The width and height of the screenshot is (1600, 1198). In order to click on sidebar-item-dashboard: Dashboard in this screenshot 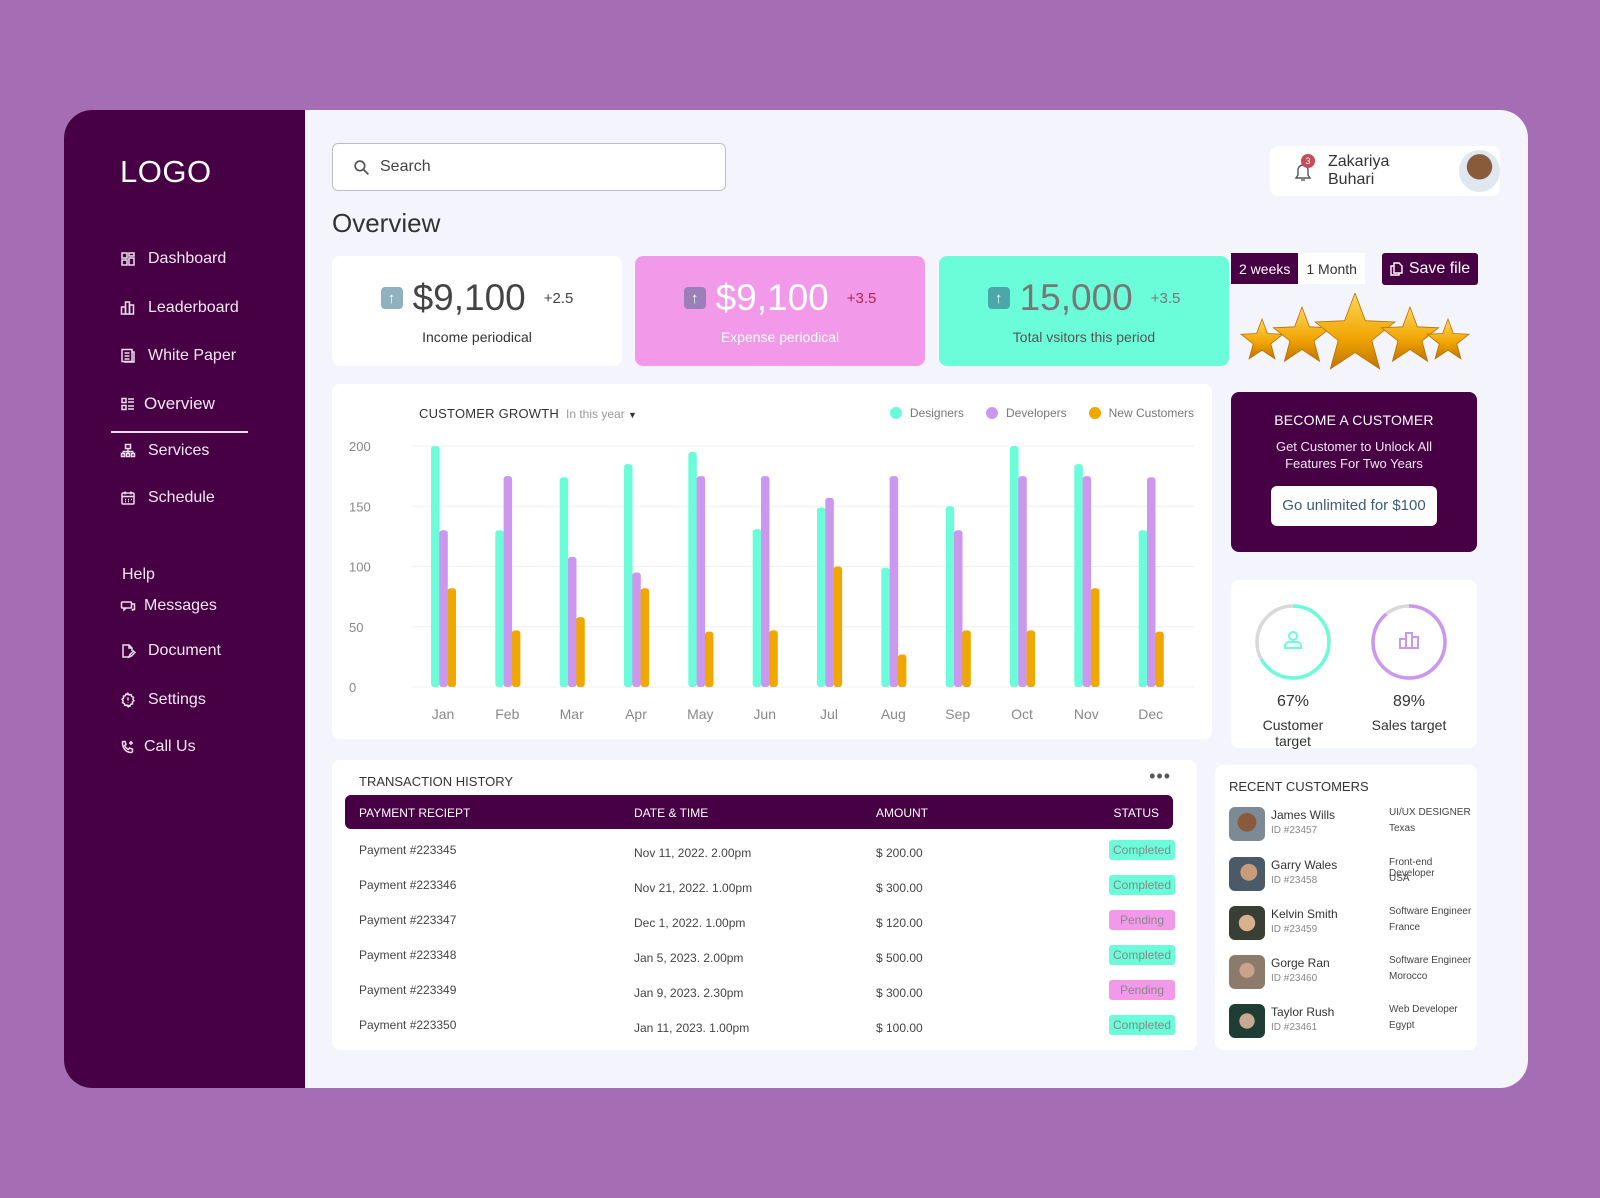, I will do `click(173, 259)`.